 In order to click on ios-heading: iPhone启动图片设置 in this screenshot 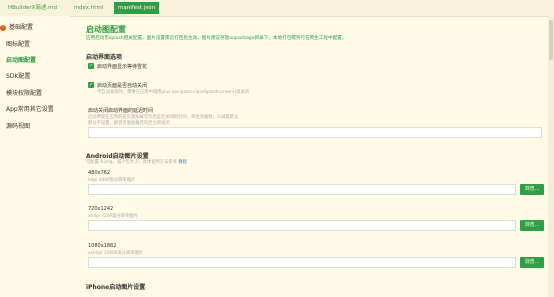, I will do `click(116, 287)`.